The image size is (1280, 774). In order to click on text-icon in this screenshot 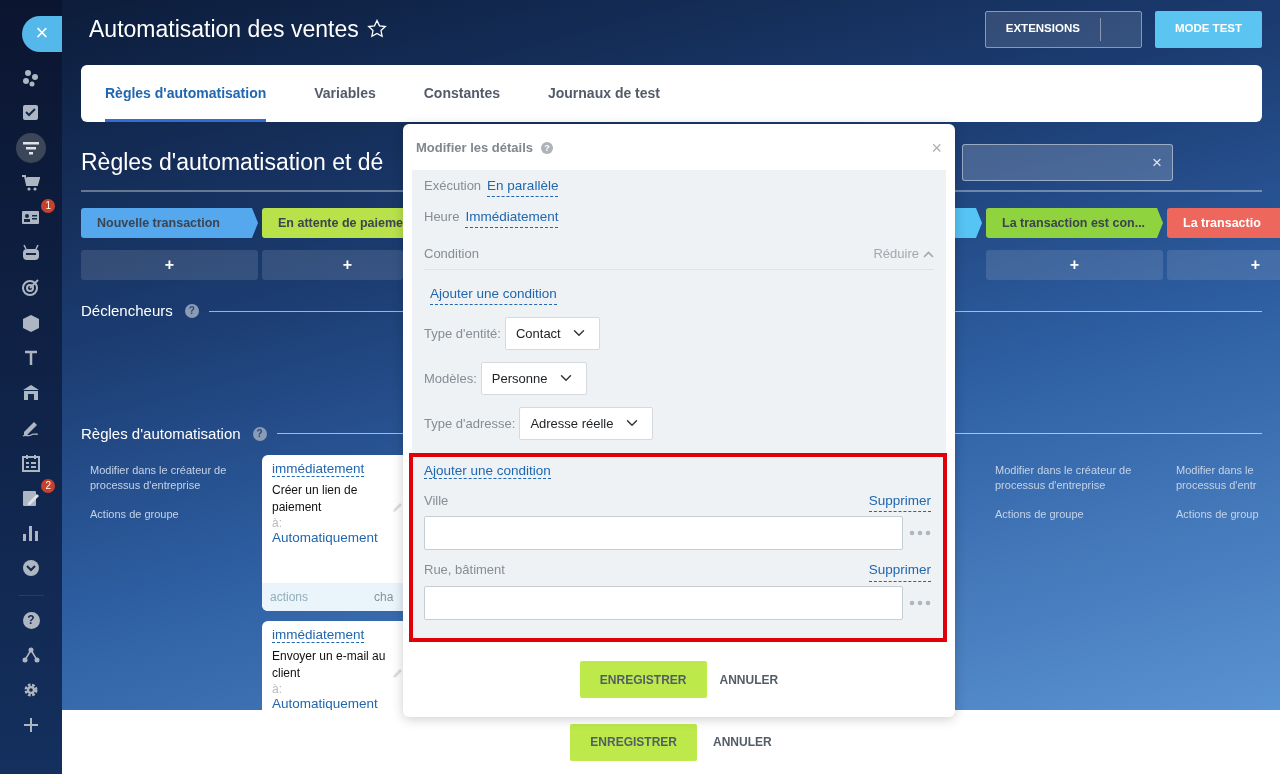, I will do `click(31, 358)`.